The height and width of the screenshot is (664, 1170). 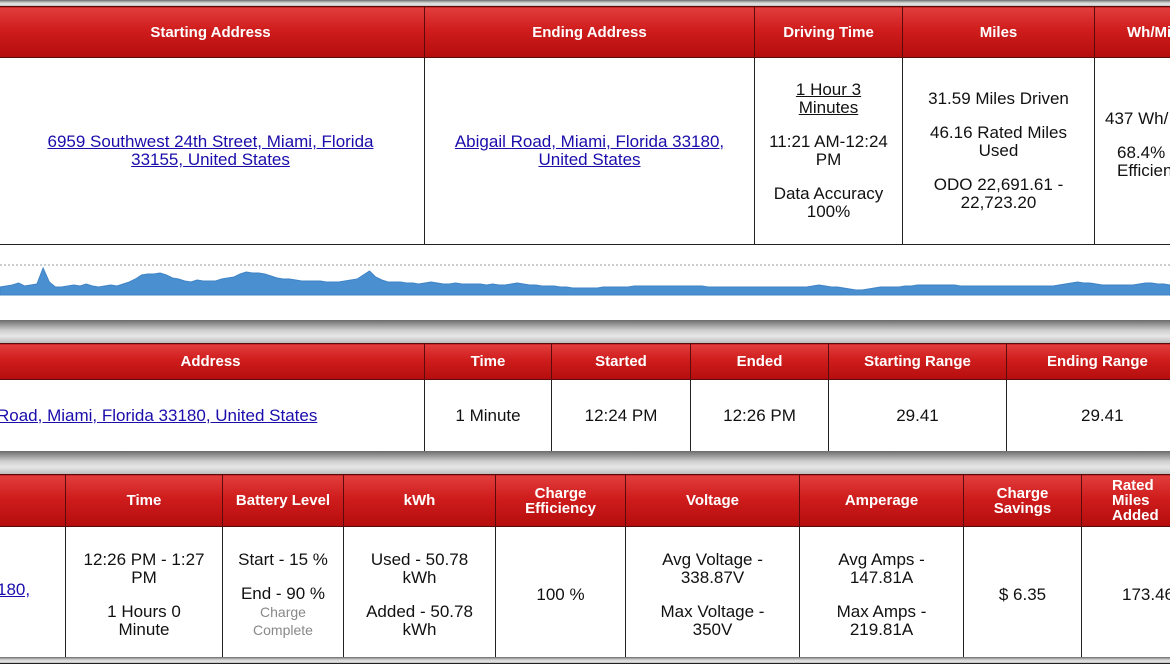 What do you see at coordinates (1137, 119) in the screenshot?
I see `wh-per-mile: 437 Wh/` at bounding box center [1137, 119].